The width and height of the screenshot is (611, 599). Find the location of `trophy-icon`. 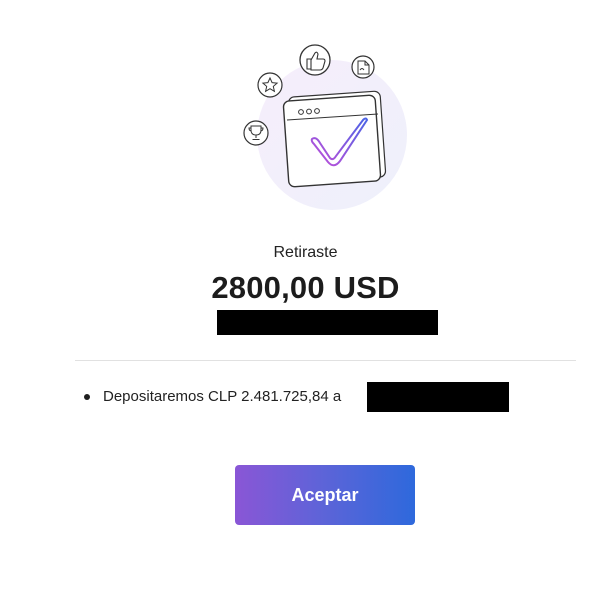

trophy-icon is located at coordinates (256, 133).